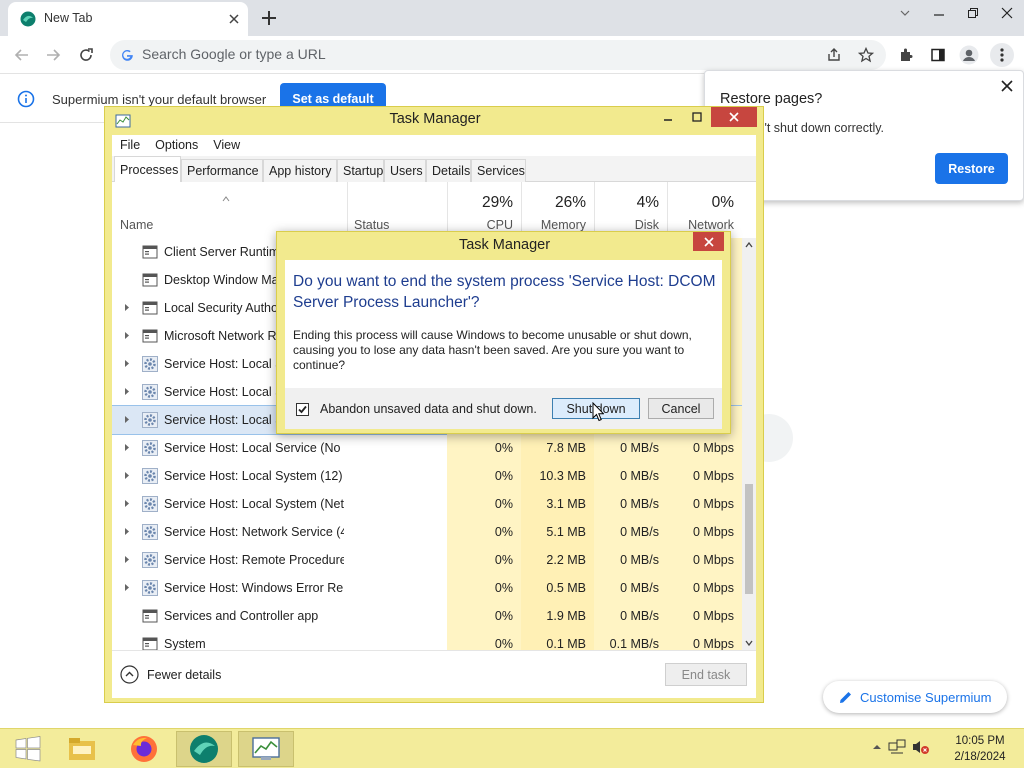 The image size is (1024, 768). What do you see at coordinates (302, 409) in the screenshot?
I see `abandon-data-checkbox` at bounding box center [302, 409].